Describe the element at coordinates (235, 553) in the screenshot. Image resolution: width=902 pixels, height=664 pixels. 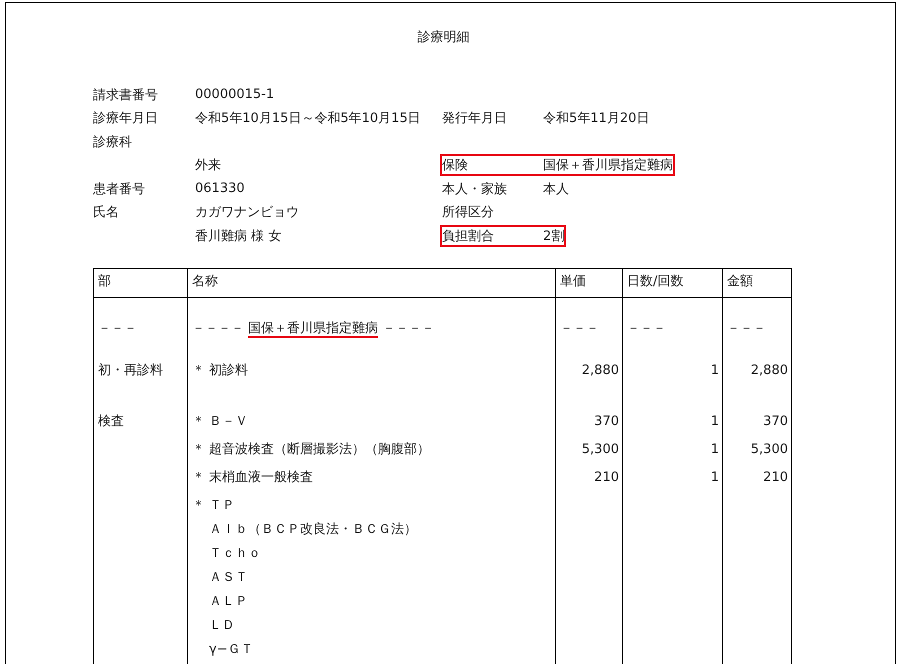
I see `item-name: Ｔｃｈｏ` at that location.